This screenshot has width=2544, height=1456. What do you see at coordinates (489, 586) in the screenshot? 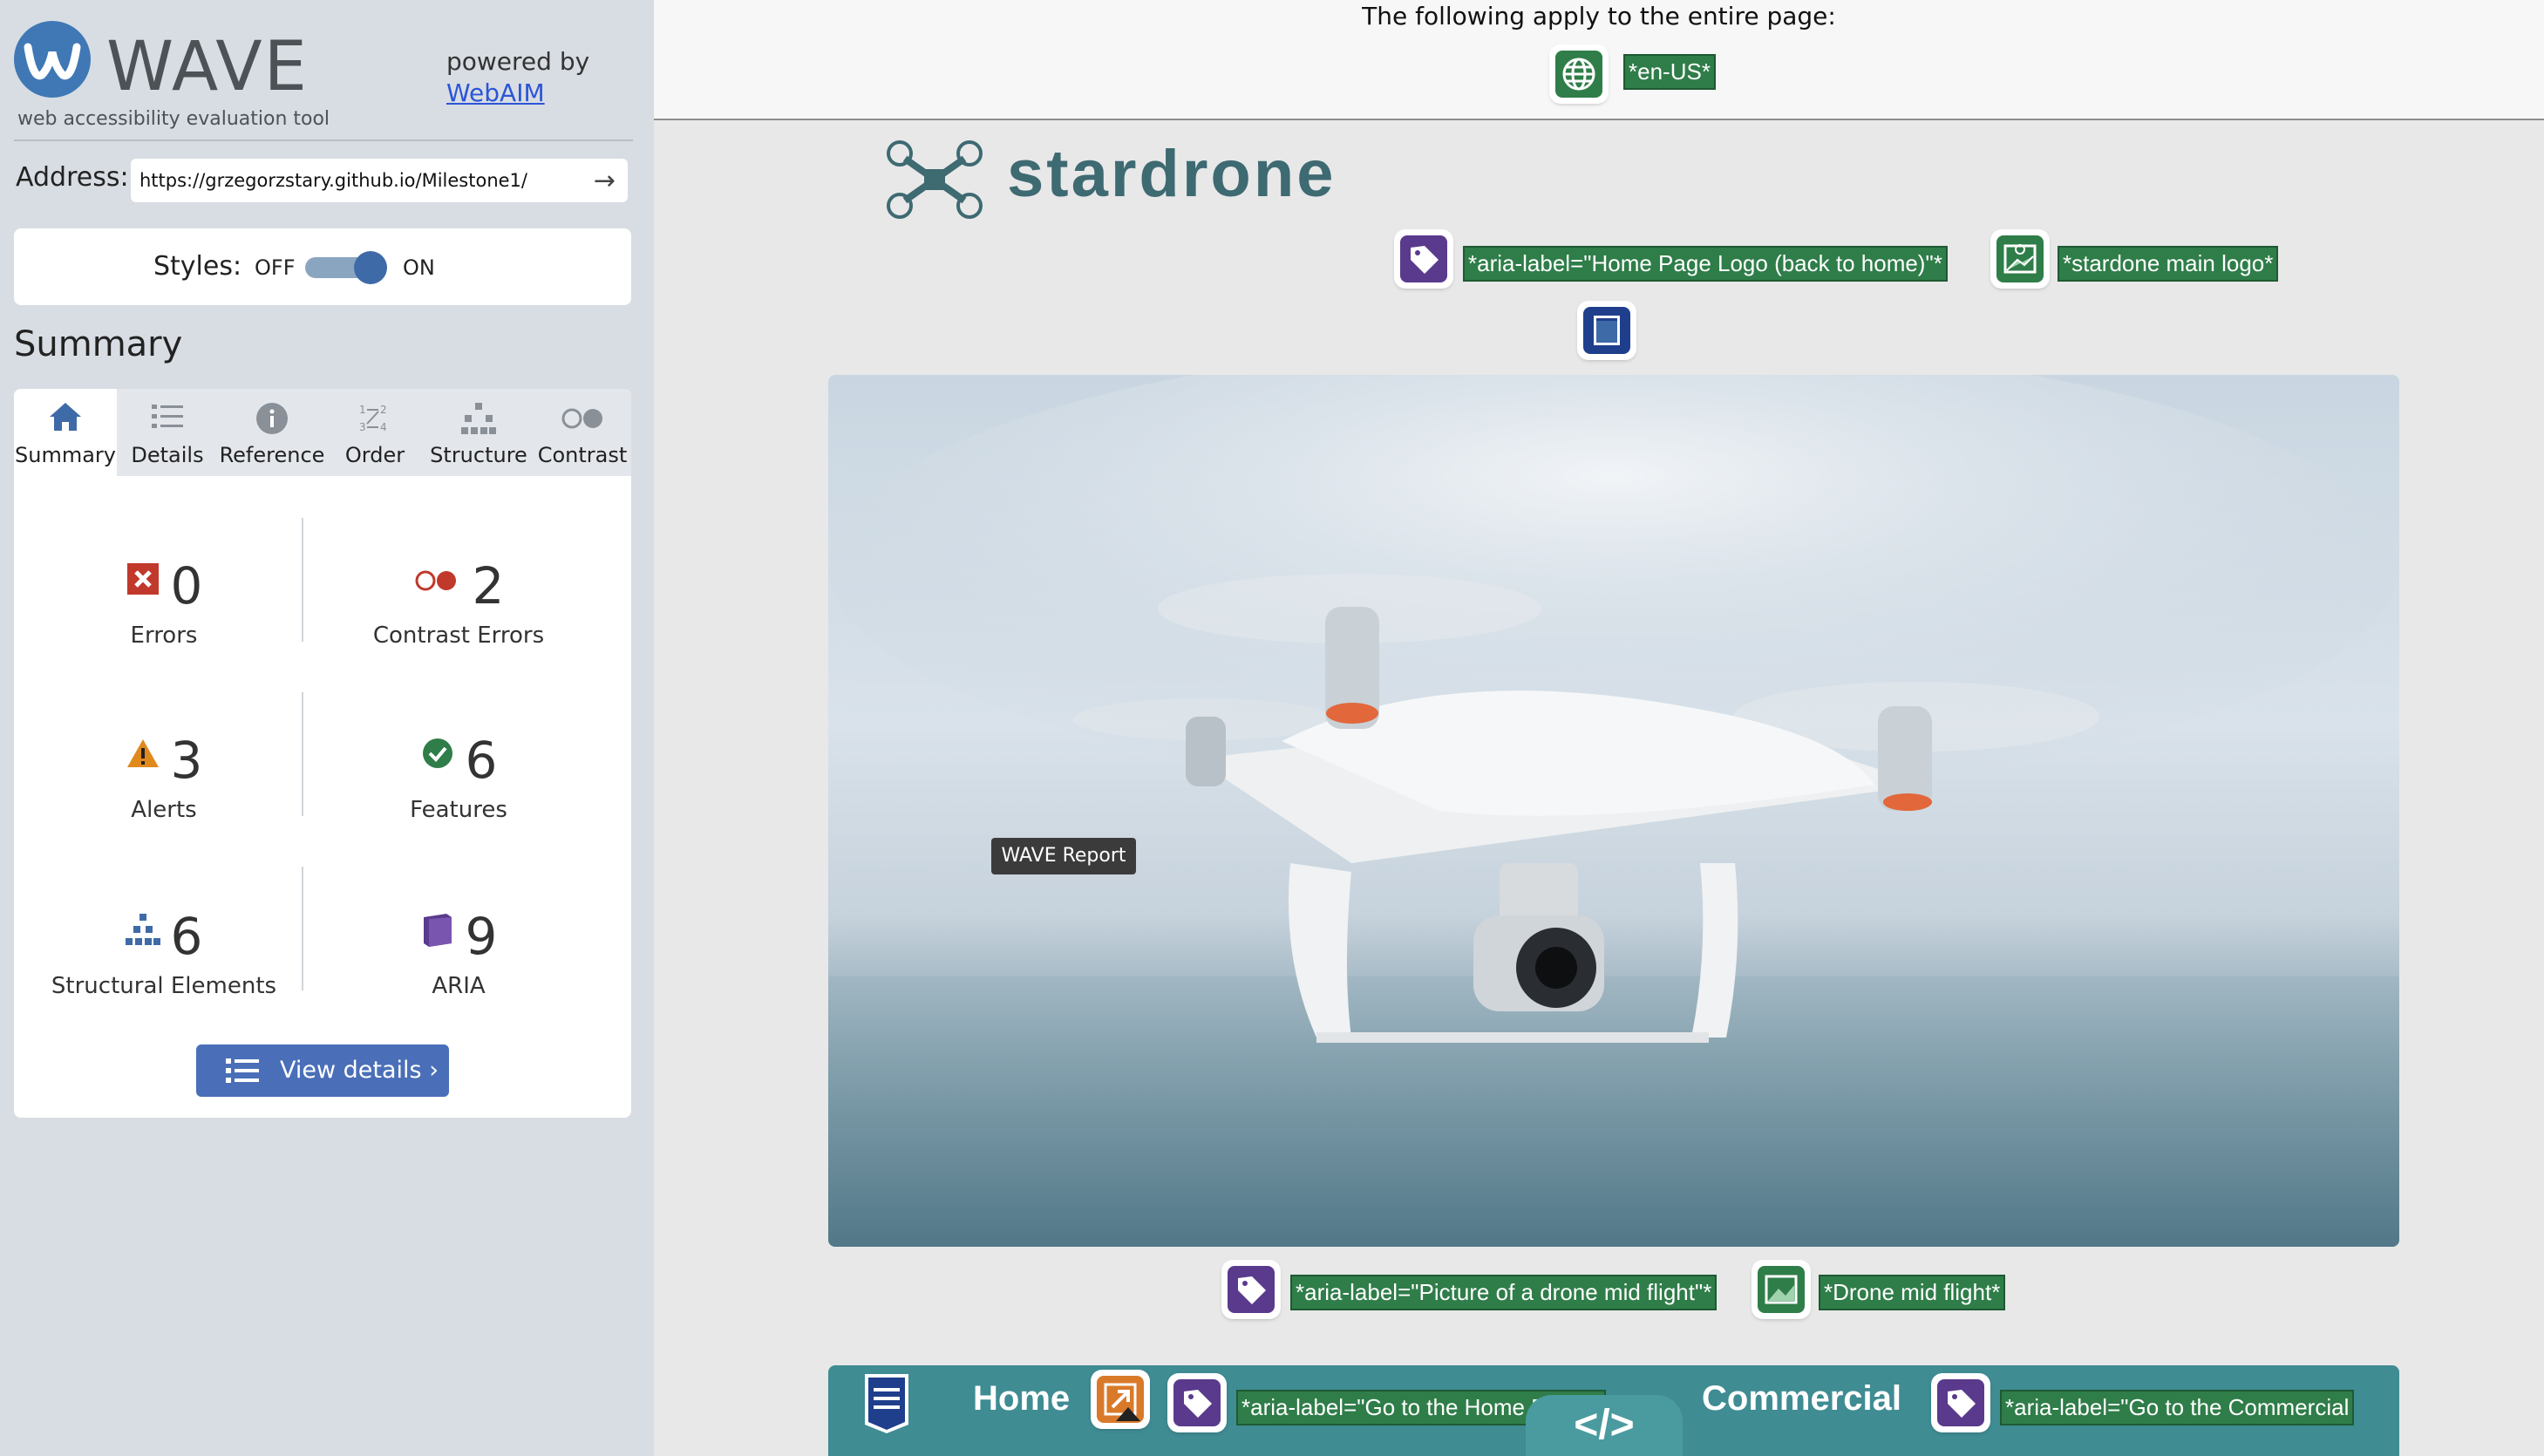
I see `contrast-errors-count: 2` at bounding box center [489, 586].